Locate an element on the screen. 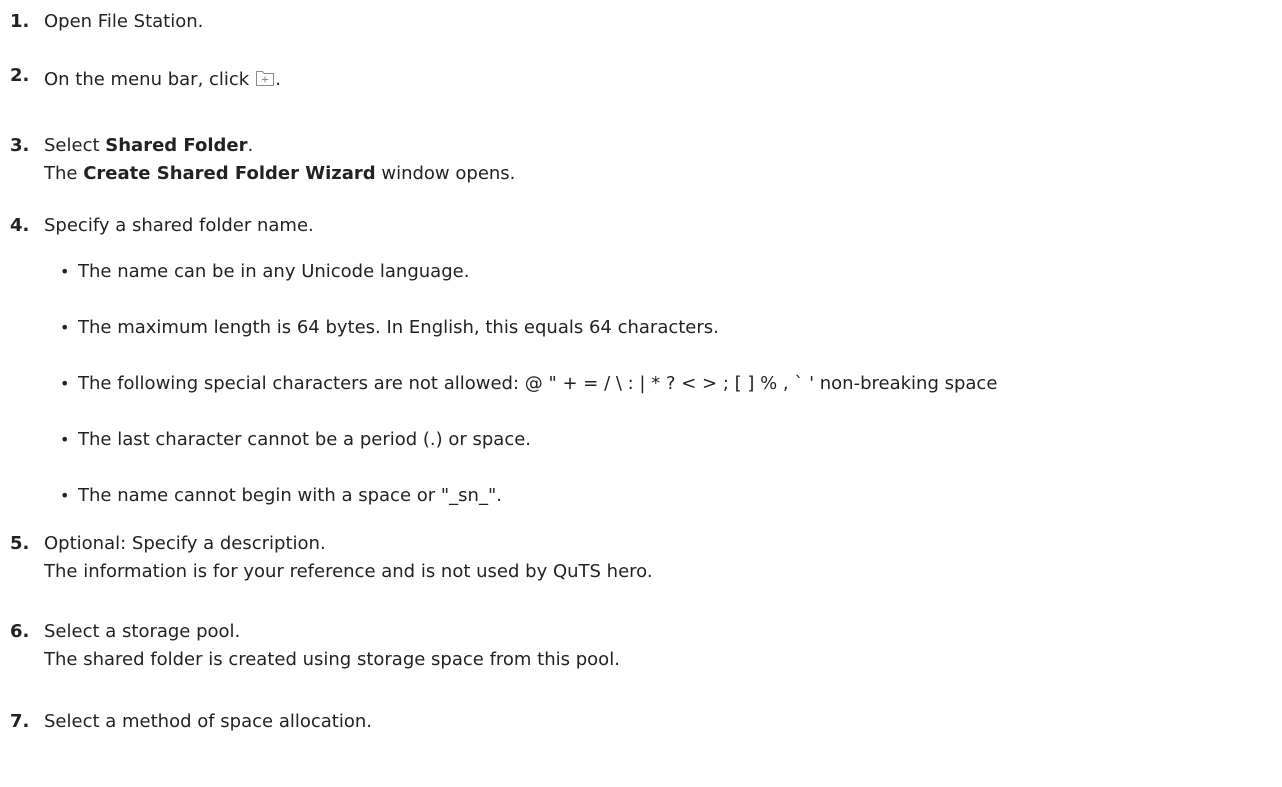 The image size is (1282, 787). list-item-text: The name can be in any Unicode language. is located at coordinates (274, 271).